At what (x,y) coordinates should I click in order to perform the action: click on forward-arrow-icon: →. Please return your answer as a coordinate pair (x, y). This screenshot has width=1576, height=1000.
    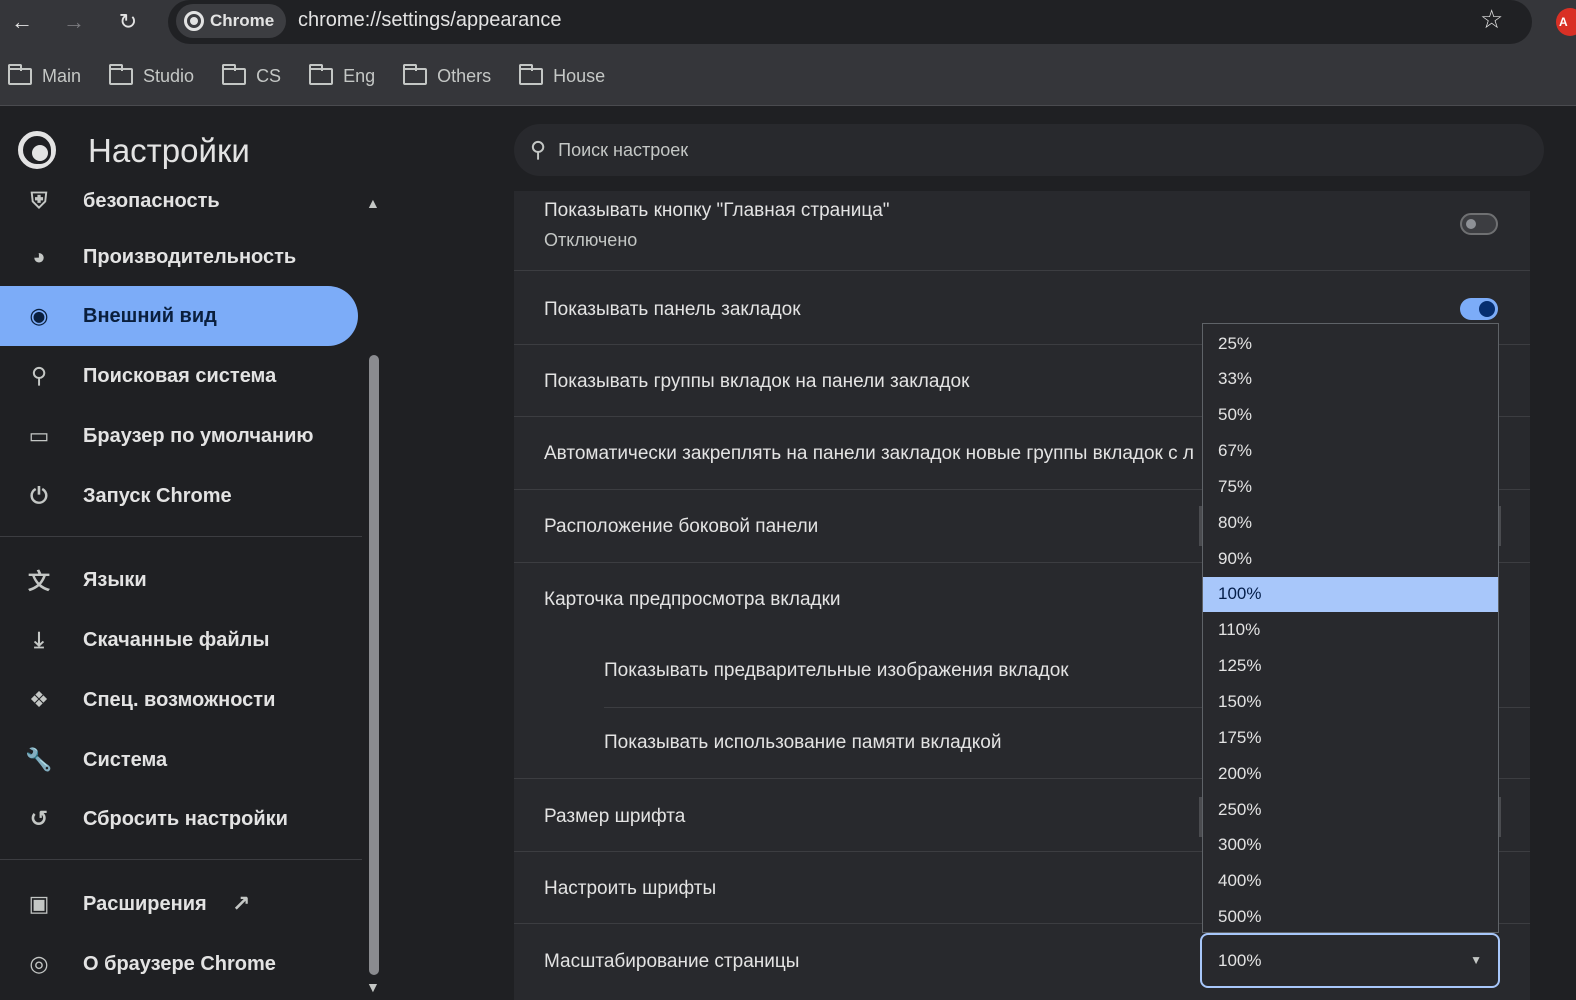
    Looking at the image, I should click on (74, 22).